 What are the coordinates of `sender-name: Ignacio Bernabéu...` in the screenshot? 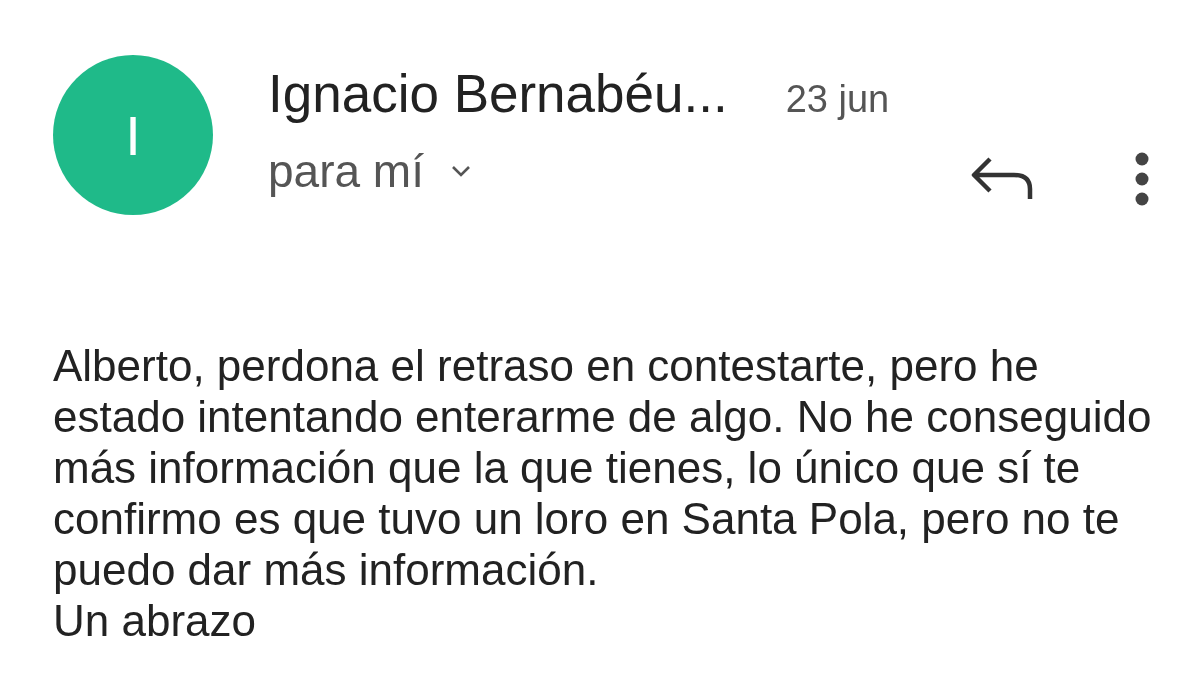 It's located at (498, 93).